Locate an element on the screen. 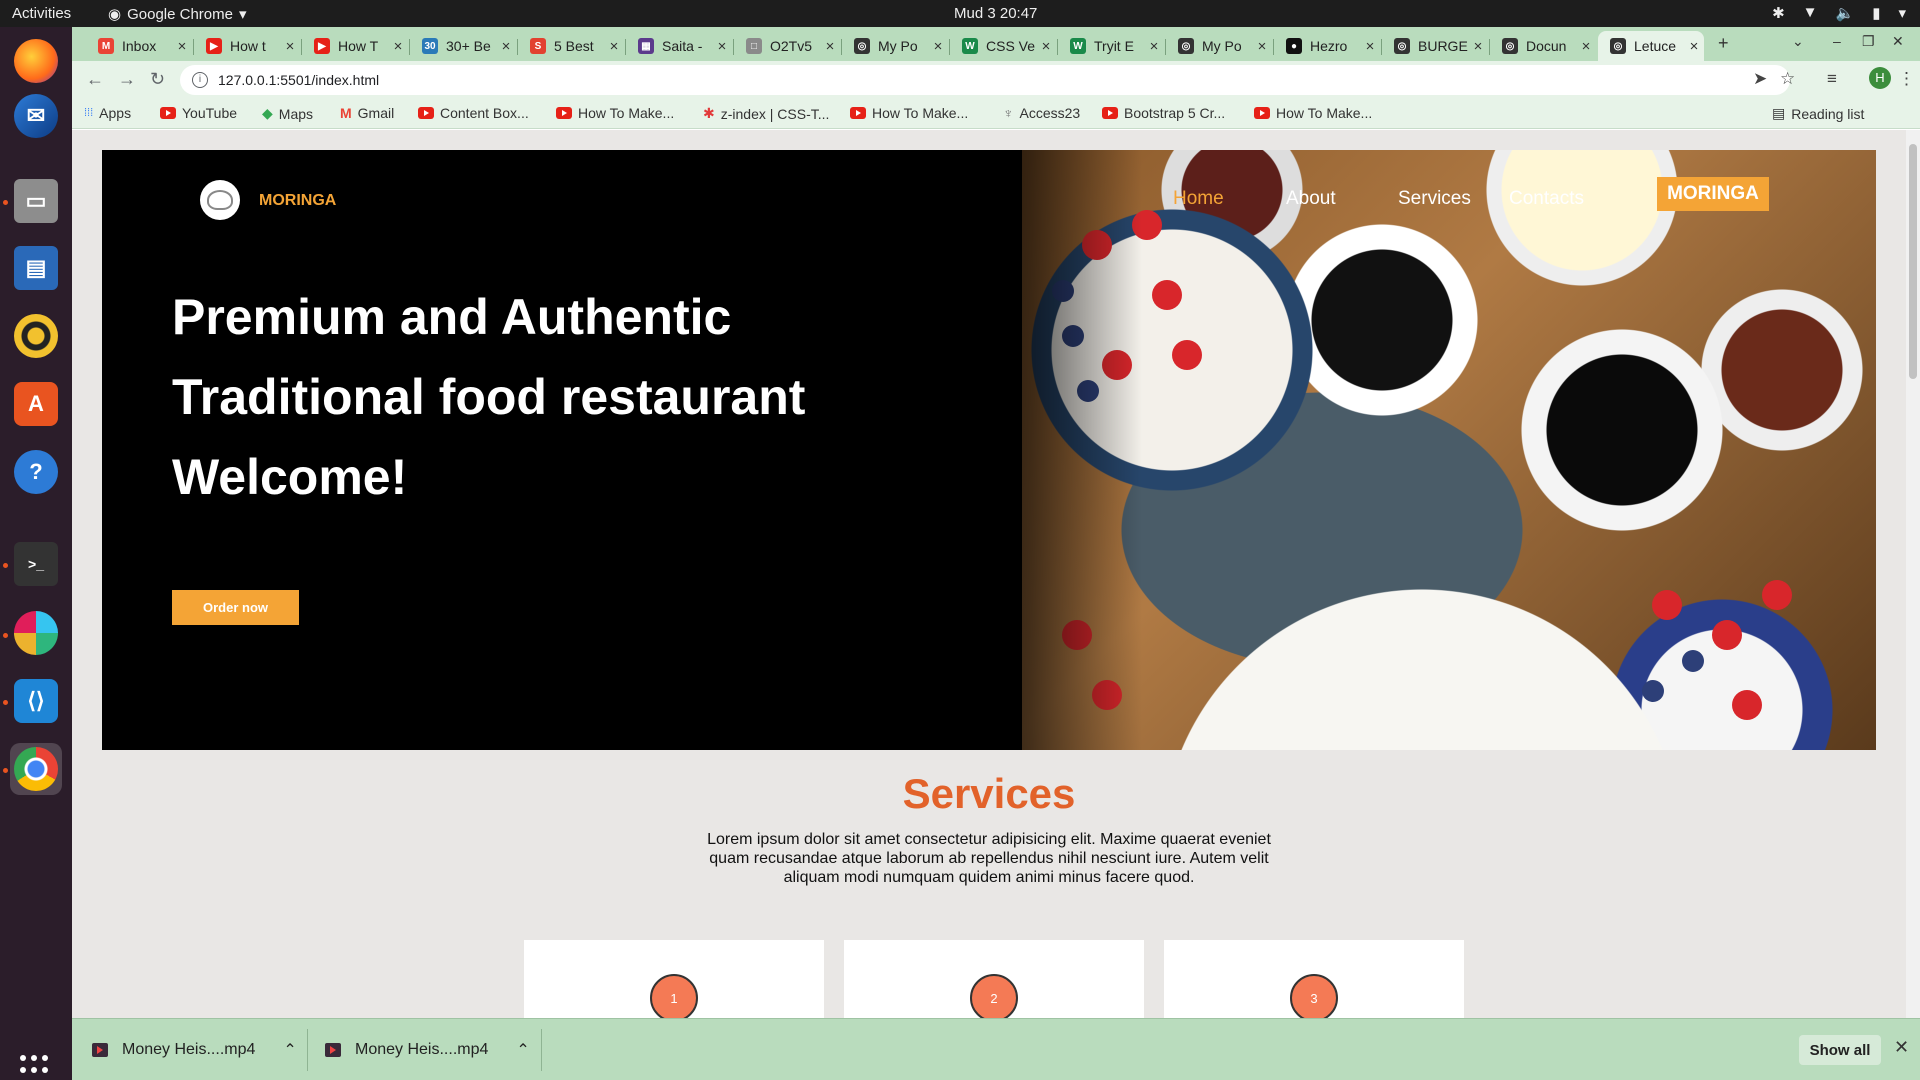  vscode-icon: ⟨⟩ is located at coordinates (36, 701).